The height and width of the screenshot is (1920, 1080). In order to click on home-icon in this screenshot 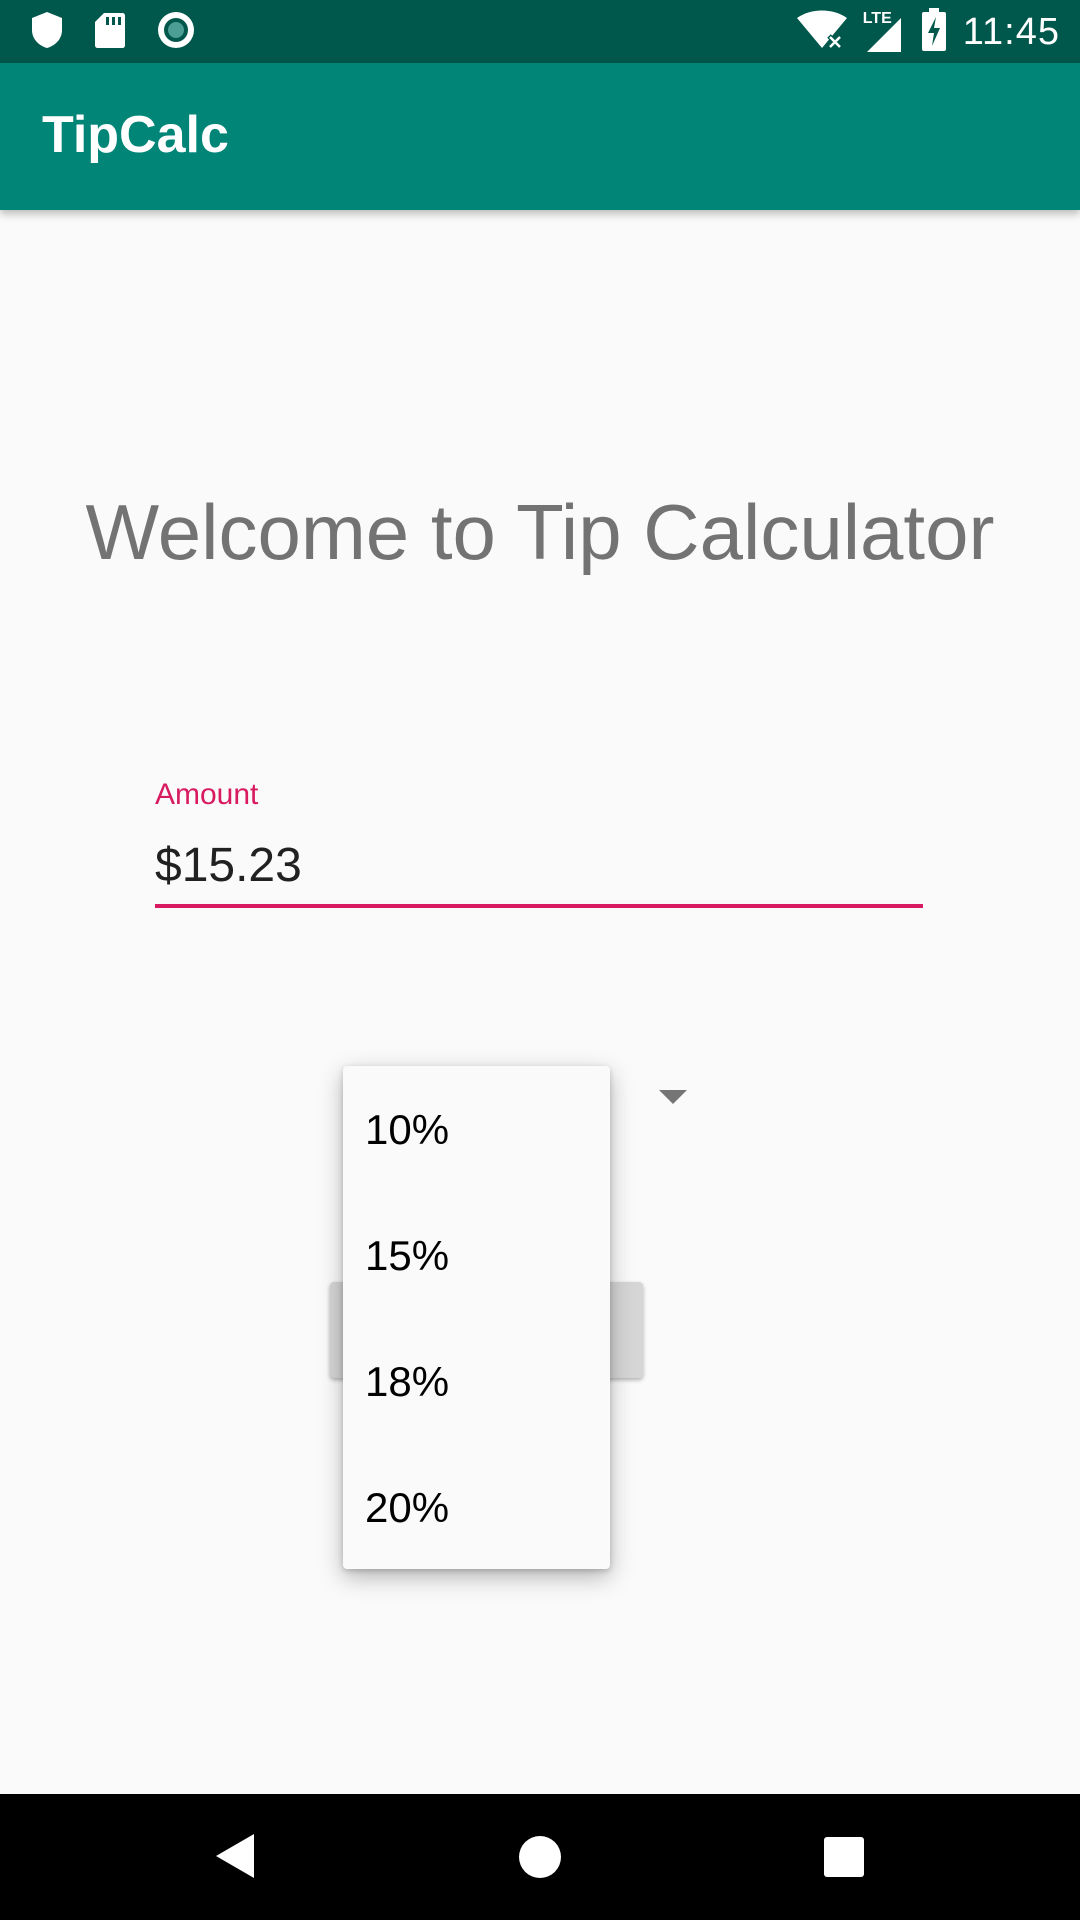, I will do `click(540, 1857)`.